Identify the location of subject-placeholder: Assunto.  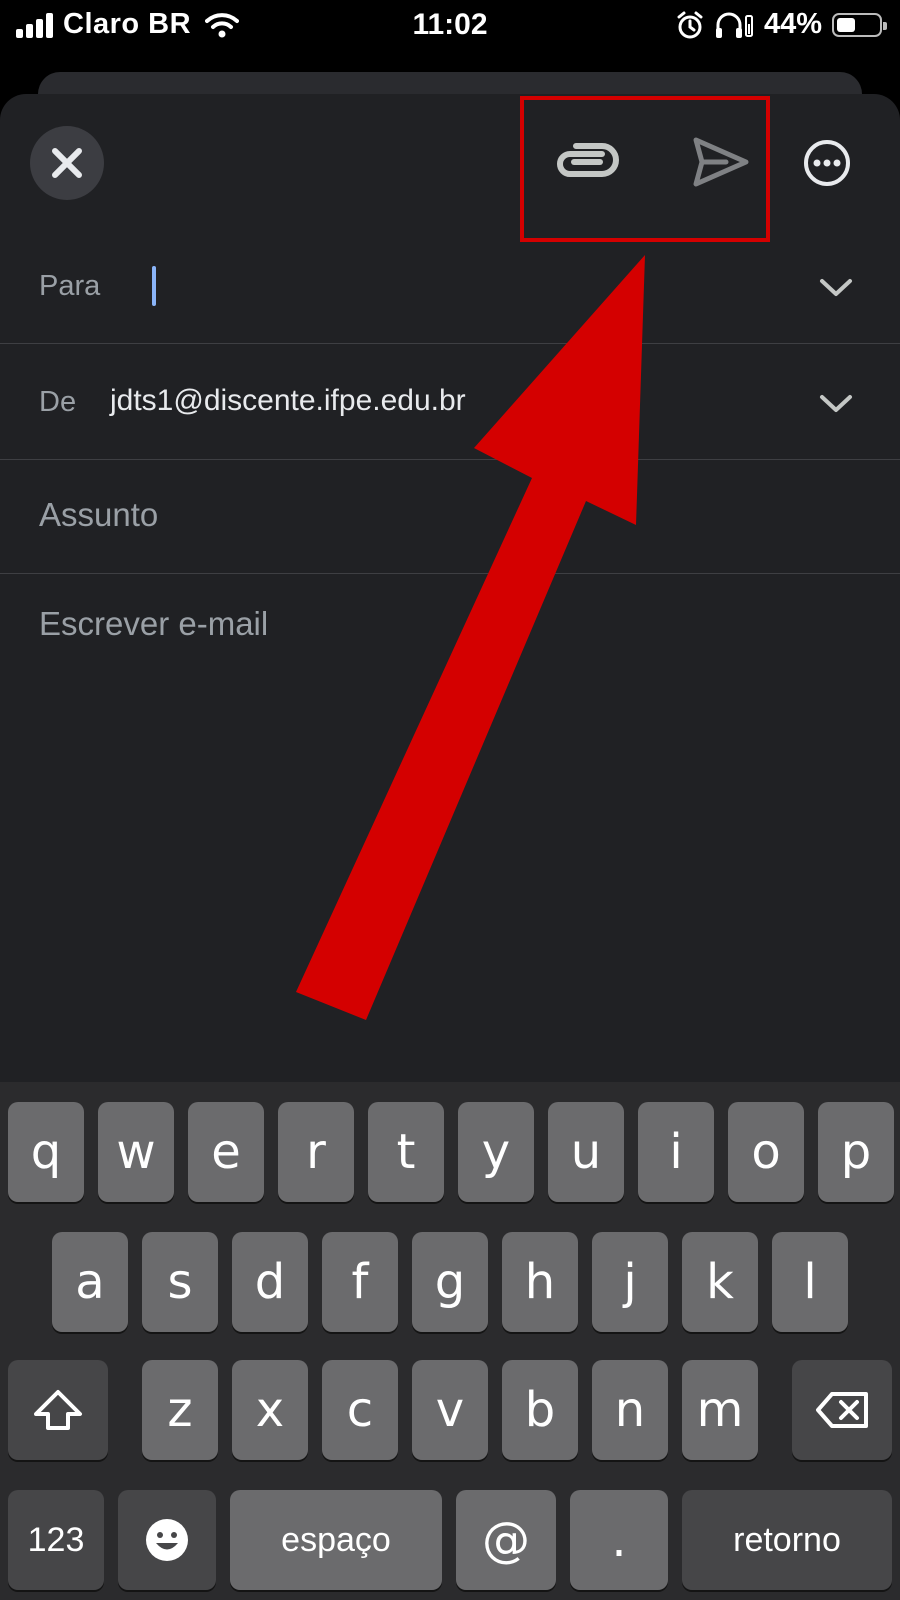
(99, 514).